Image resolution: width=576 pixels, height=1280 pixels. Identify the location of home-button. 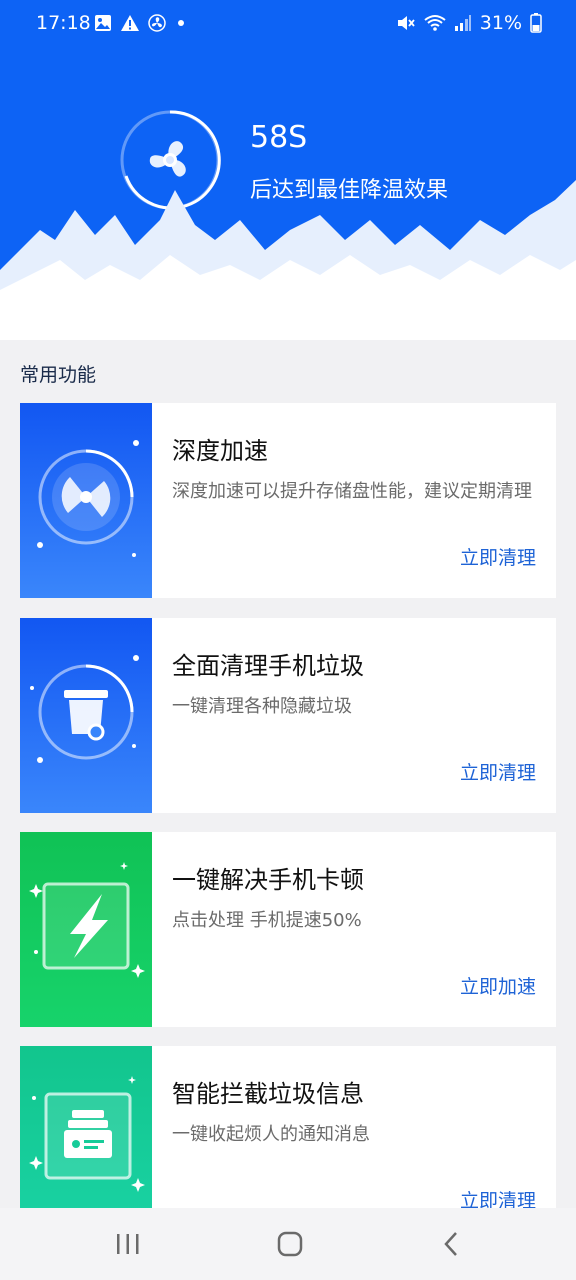
(290, 1244).